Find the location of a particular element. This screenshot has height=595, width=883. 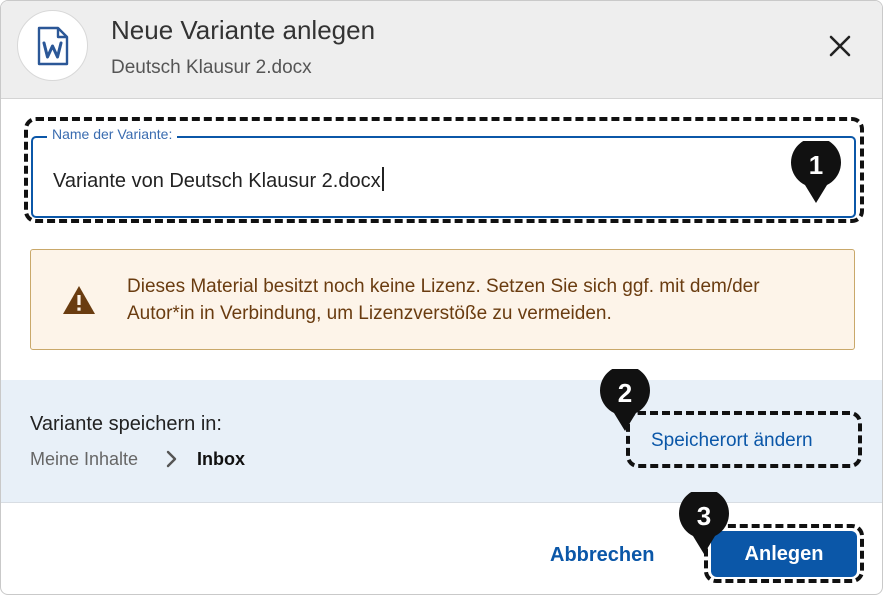

callout-number: 1 is located at coordinates (816, 165).